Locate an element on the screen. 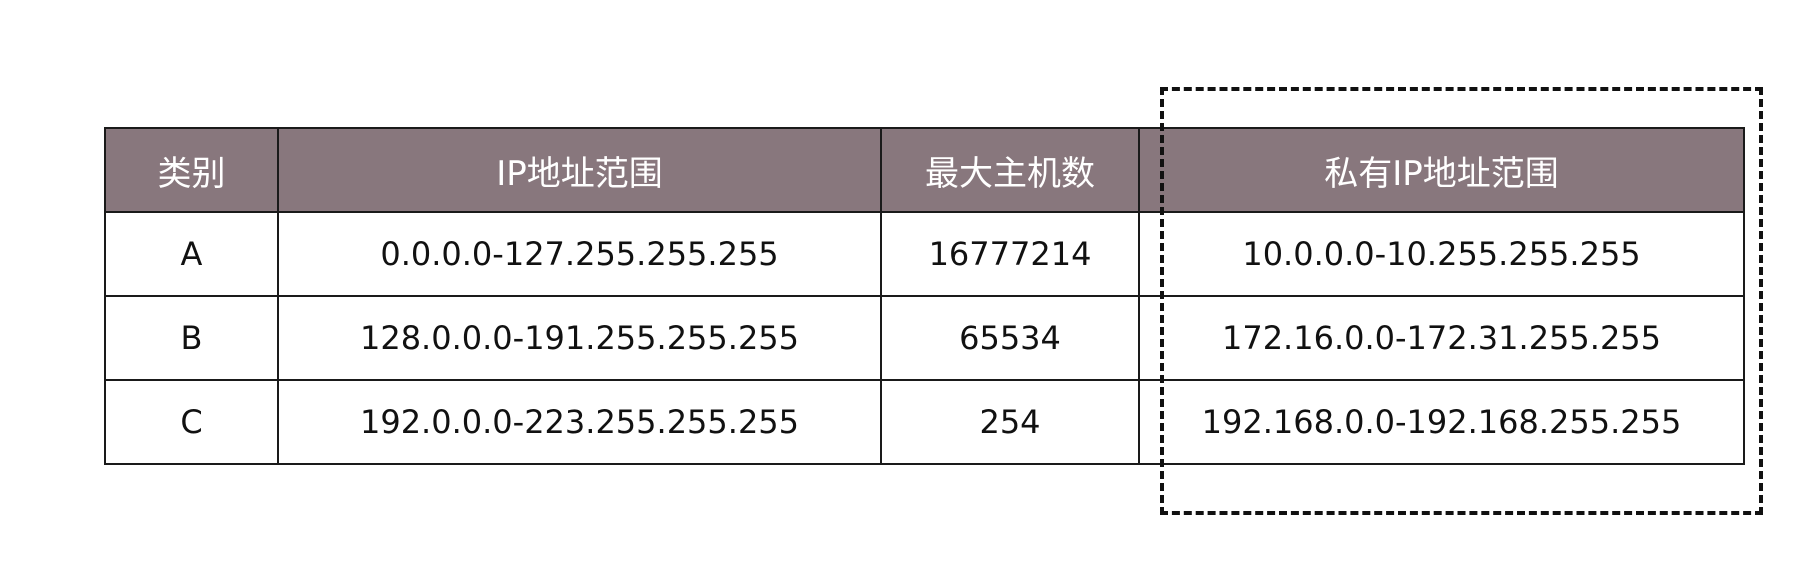 The height and width of the screenshot is (576, 1816). header-row: 类别 IP地址范围 最大主机数 私有IP地址范围 is located at coordinates (924, 170).